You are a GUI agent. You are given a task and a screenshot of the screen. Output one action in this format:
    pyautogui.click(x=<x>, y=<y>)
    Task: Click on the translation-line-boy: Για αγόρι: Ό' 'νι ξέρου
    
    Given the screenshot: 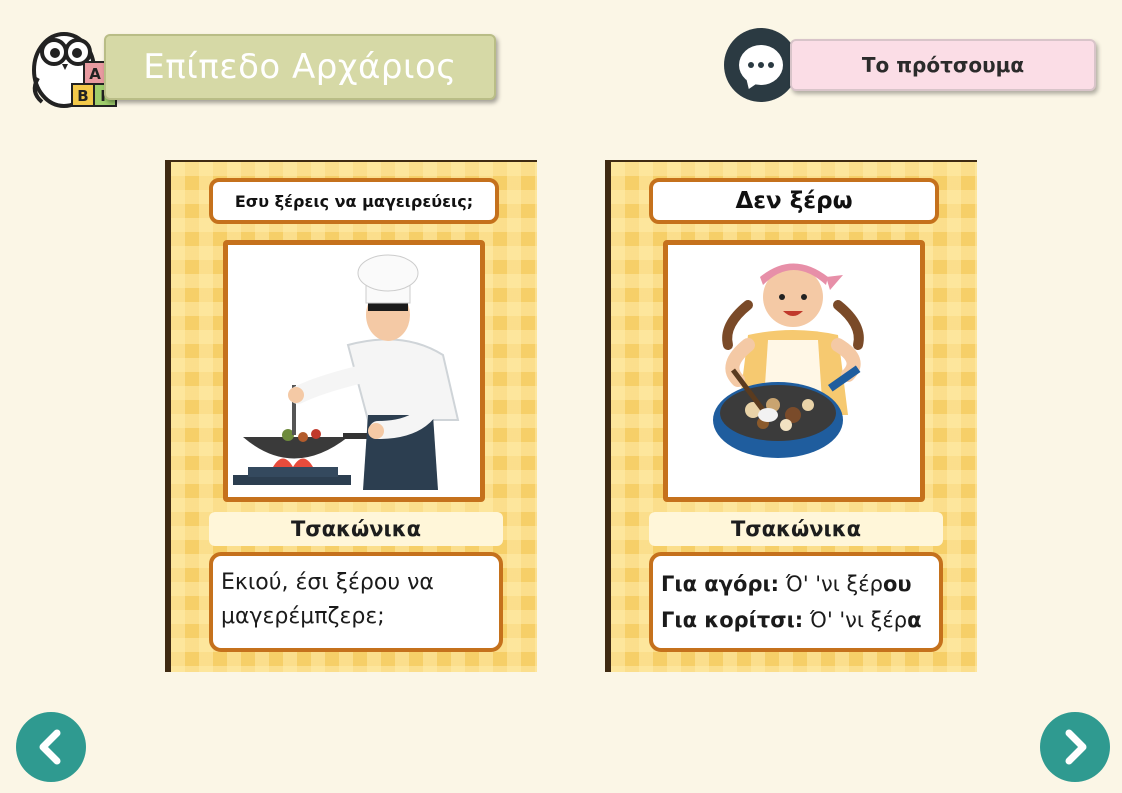 What is the action you would take?
    pyautogui.click(x=796, y=584)
    